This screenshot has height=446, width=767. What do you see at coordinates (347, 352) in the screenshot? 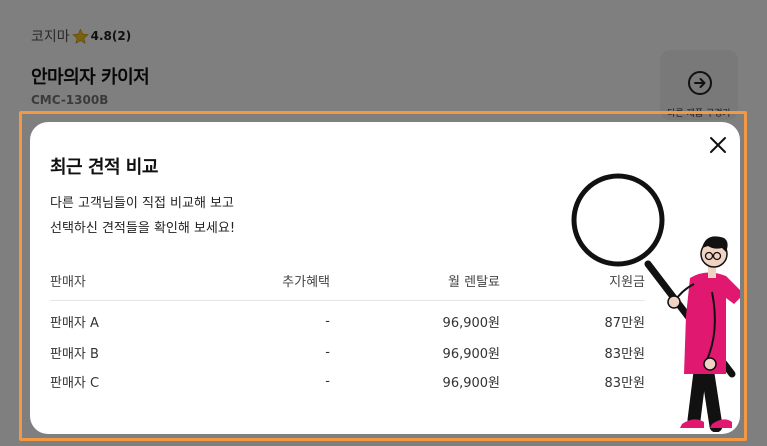
I see `table-row: 판매자 B - 96,900원 83만원` at bounding box center [347, 352].